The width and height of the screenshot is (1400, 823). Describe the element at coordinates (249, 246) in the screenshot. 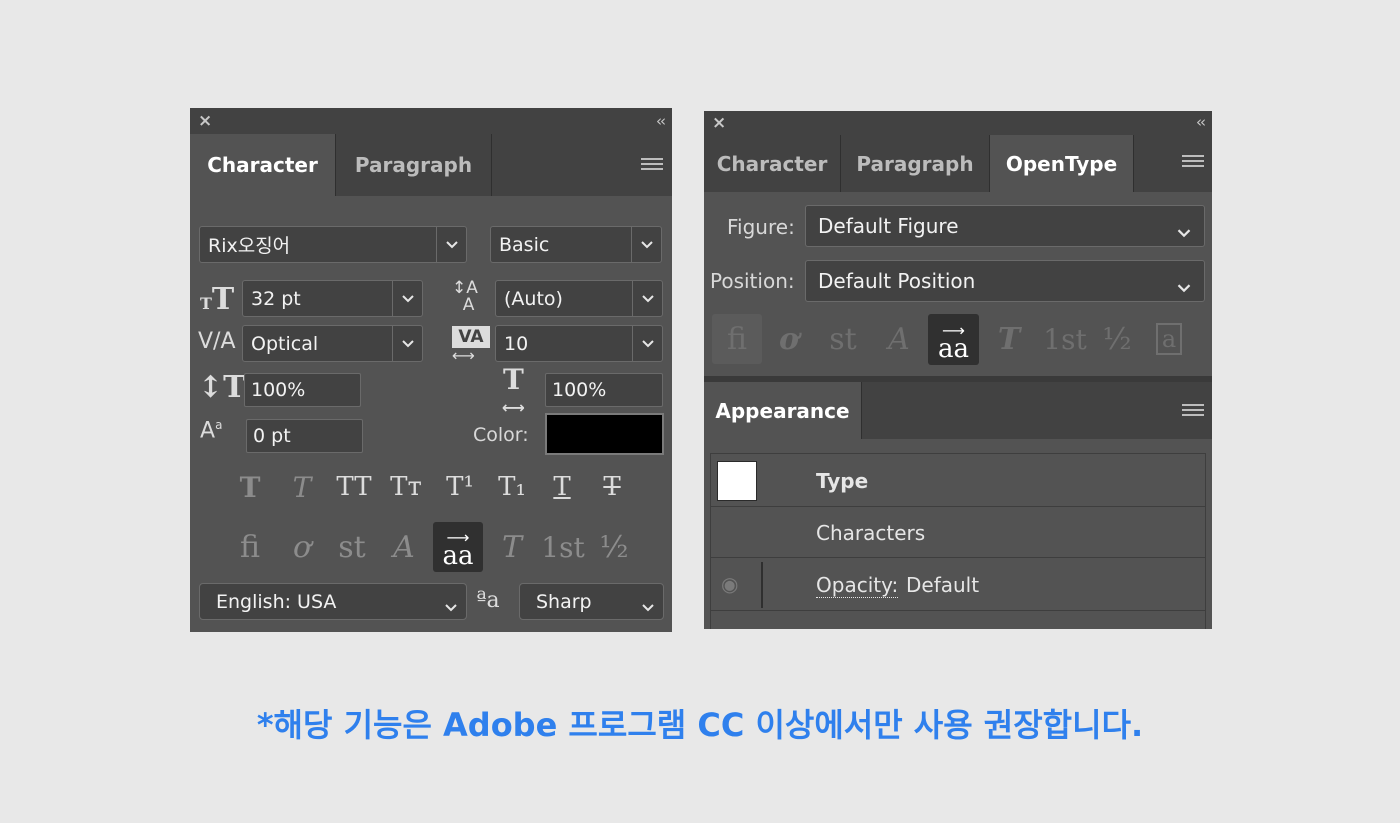

I see `font-family-value: Rix오징어` at that location.